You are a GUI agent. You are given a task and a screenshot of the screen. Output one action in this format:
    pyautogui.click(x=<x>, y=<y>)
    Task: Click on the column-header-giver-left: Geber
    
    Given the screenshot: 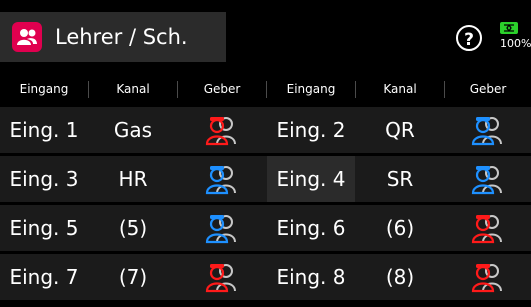 What is the action you would take?
    pyautogui.click(x=222, y=89)
    